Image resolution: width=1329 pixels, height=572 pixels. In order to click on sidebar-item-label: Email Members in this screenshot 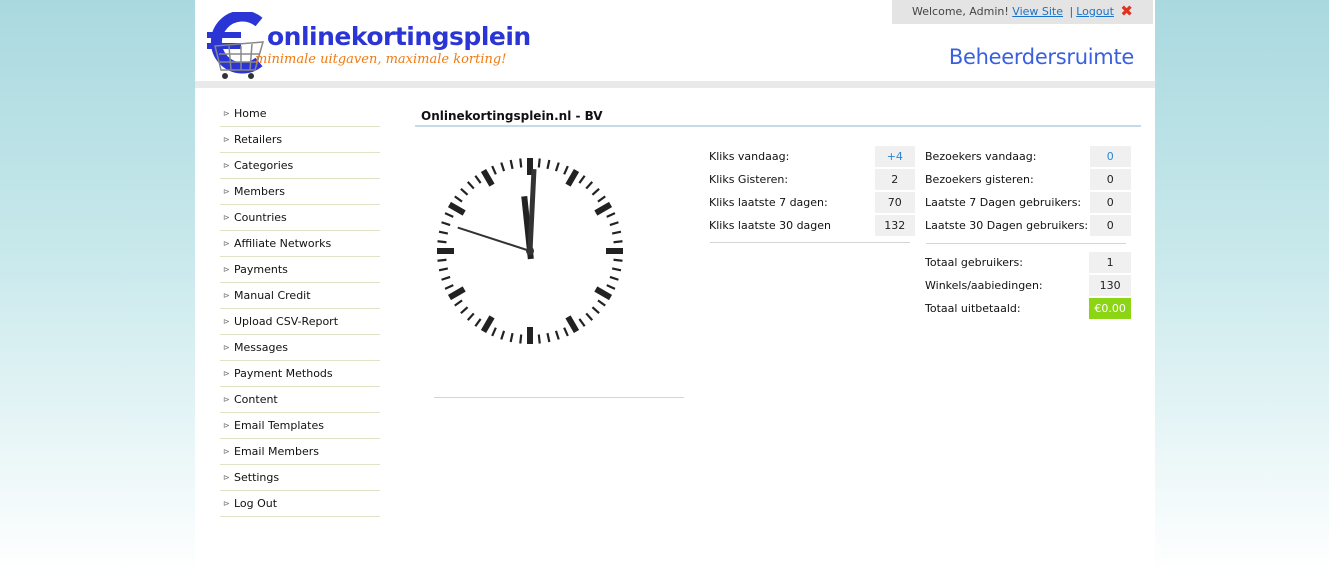, I will do `click(276, 451)`.